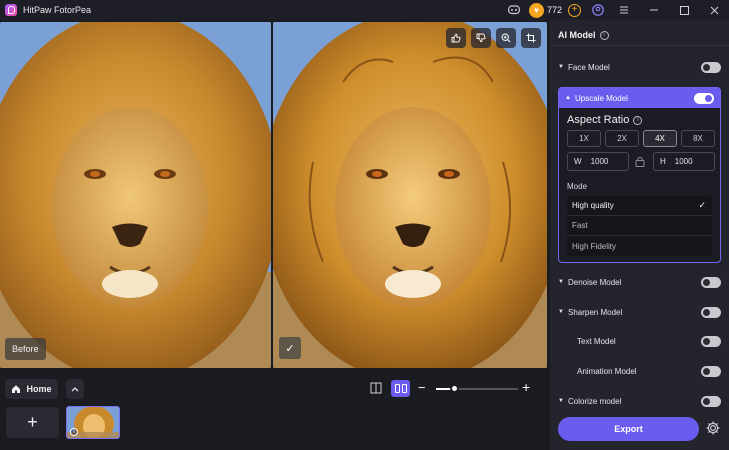 This screenshot has height=450, width=729. What do you see at coordinates (639, 246) in the screenshot?
I see `mode-option-high-fidelity: High Fidelity` at bounding box center [639, 246].